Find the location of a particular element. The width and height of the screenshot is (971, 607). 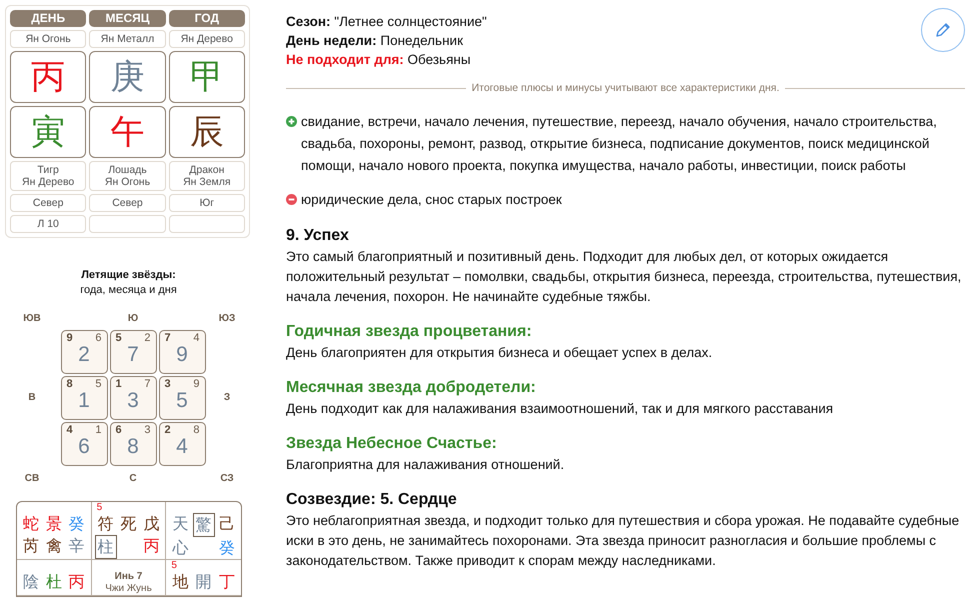

direction-label: С is located at coordinates (133, 479).